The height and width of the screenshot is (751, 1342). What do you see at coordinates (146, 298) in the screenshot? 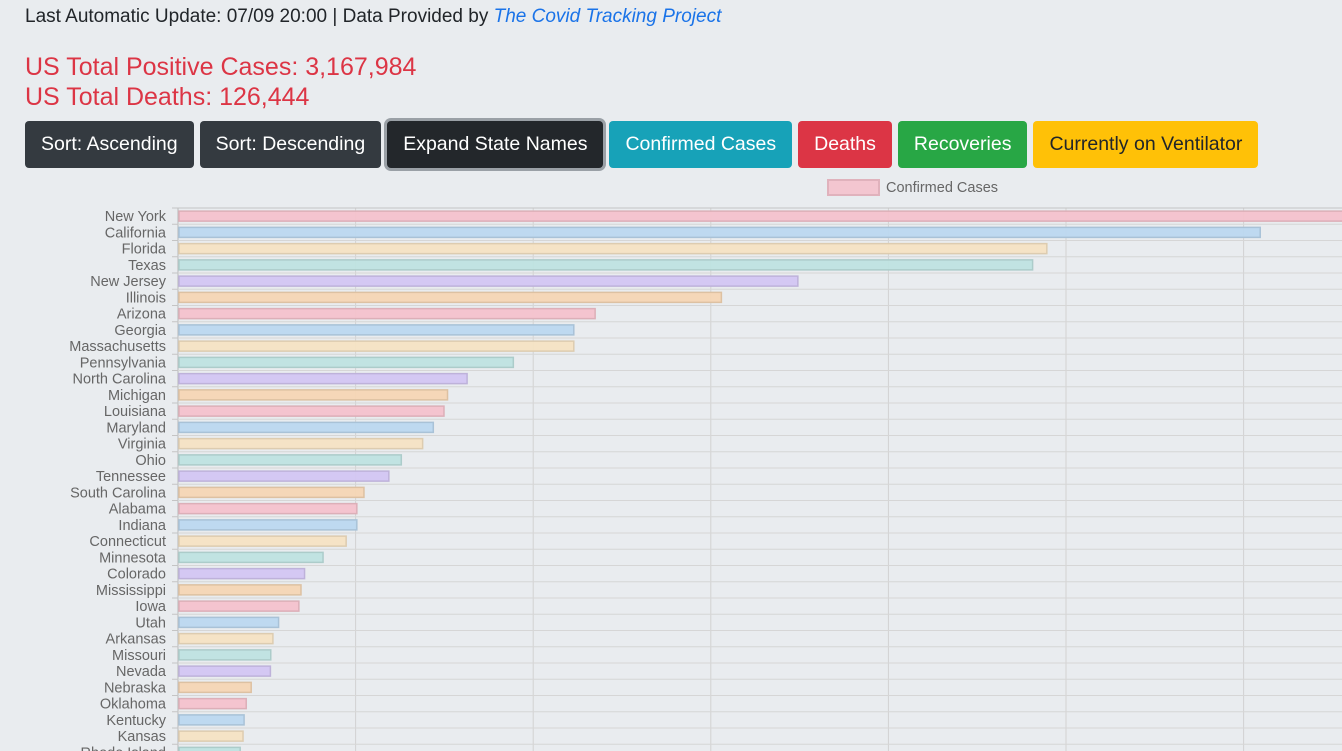
I see `category-label: Illinois` at bounding box center [146, 298].